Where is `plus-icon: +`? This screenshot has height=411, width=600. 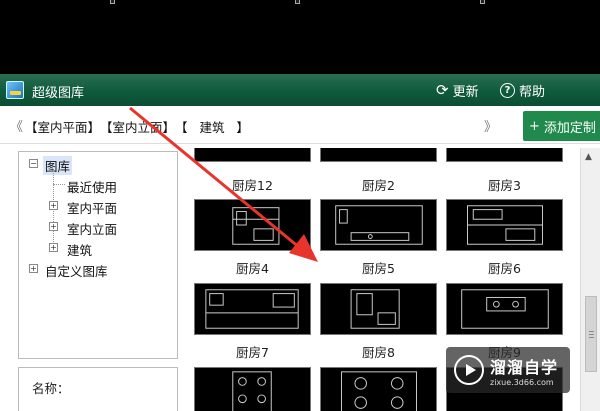 plus-icon: + is located at coordinates (534, 126).